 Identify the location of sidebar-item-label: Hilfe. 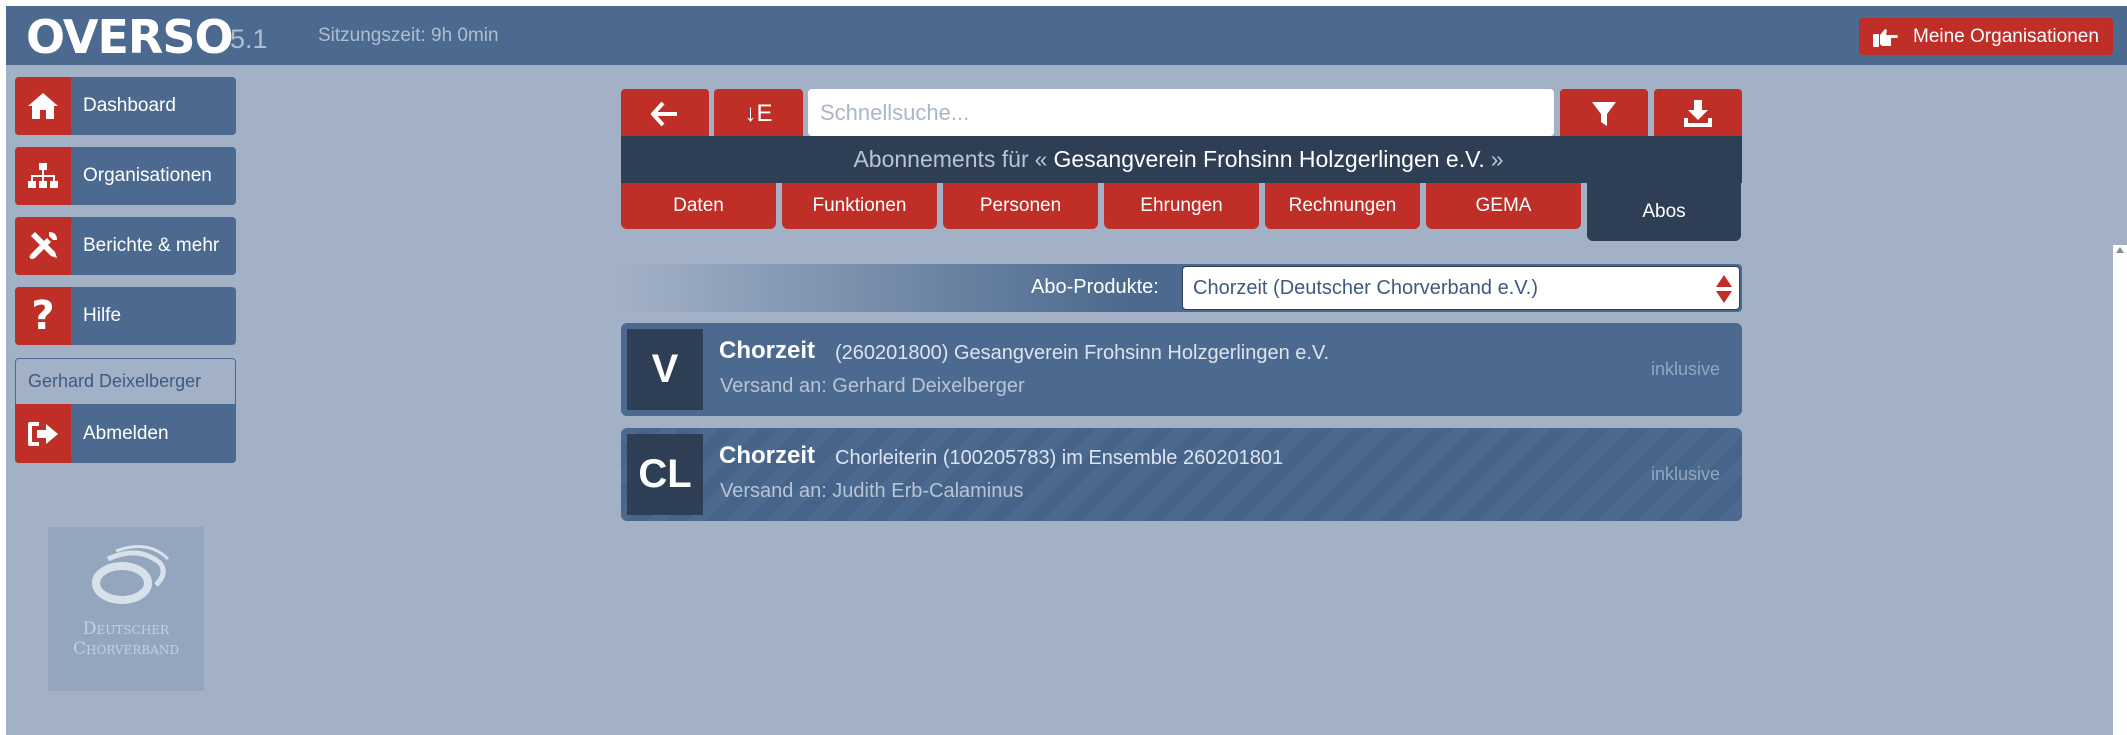
(102, 315).